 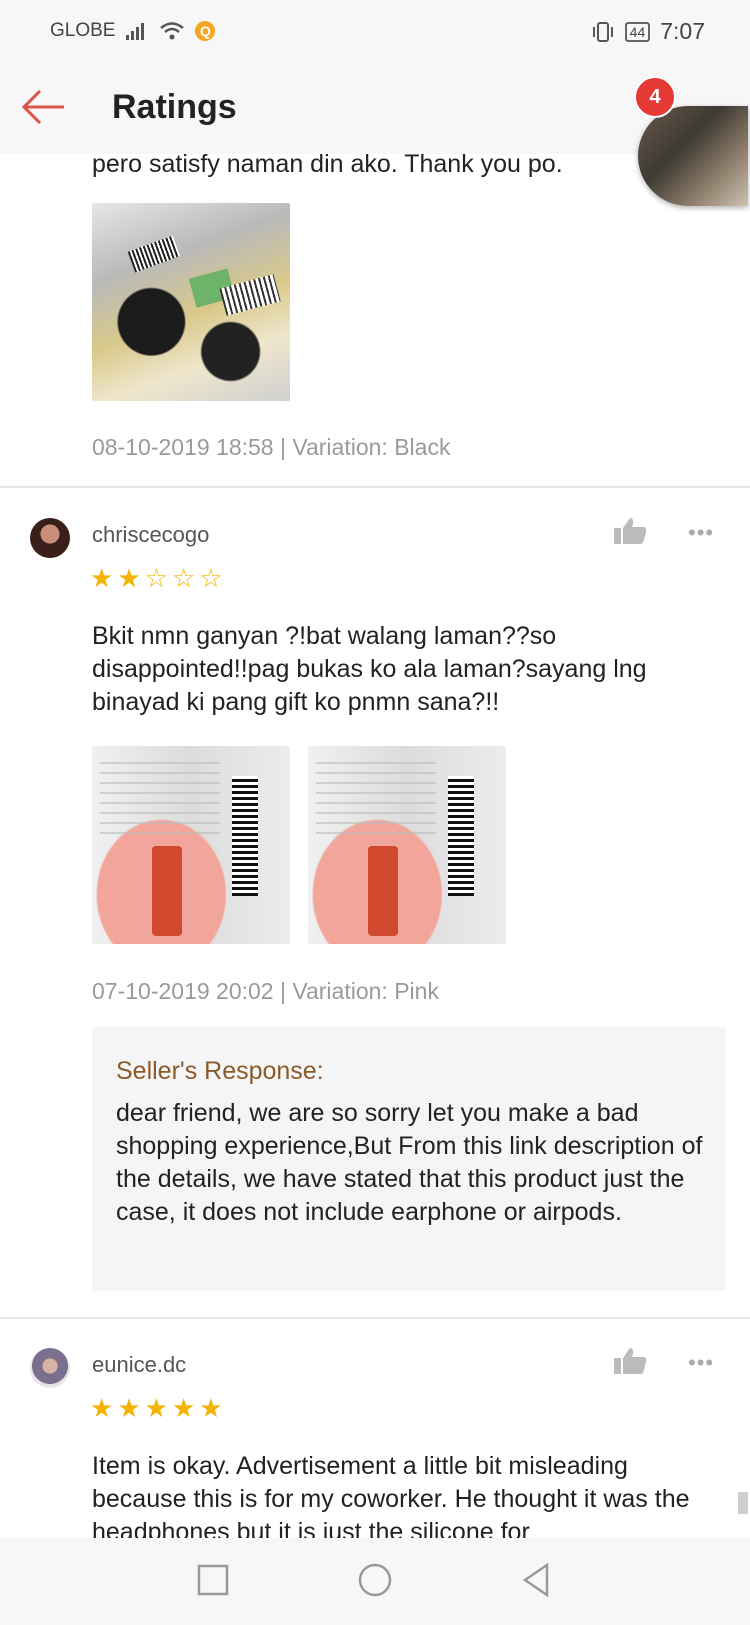 What do you see at coordinates (174, 107) in the screenshot?
I see `page-title: Ratings` at bounding box center [174, 107].